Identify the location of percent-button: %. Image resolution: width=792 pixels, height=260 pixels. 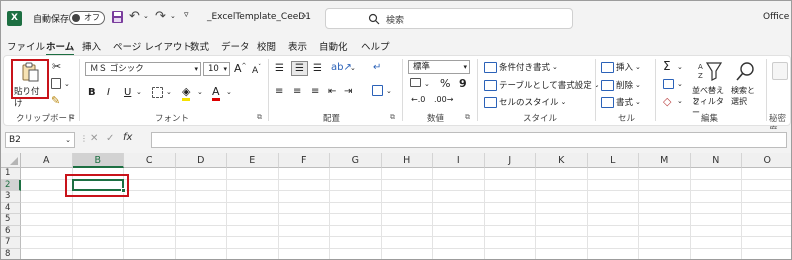
(445, 83).